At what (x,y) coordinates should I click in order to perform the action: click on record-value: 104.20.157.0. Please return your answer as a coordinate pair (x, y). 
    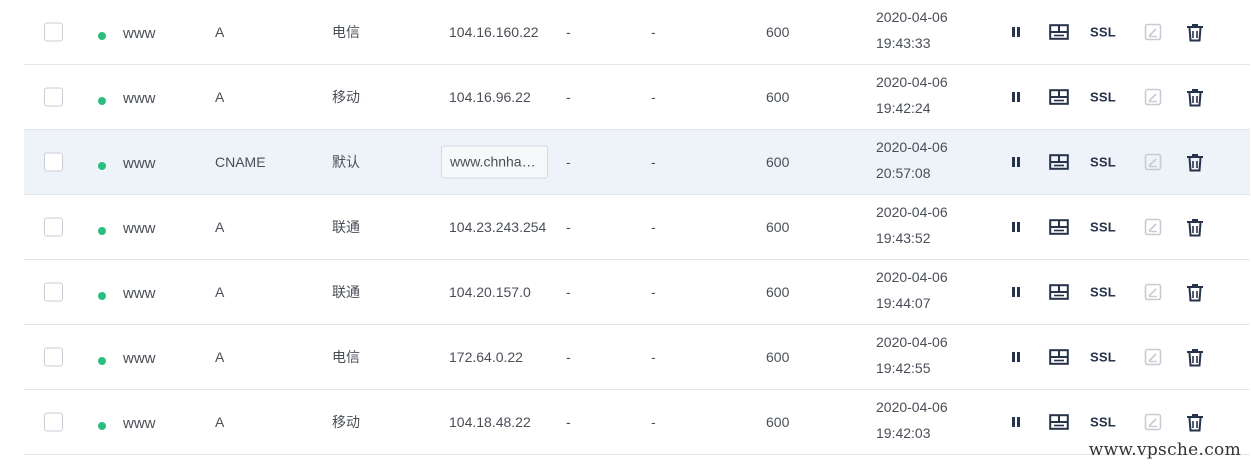
    Looking at the image, I should click on (490, 292).